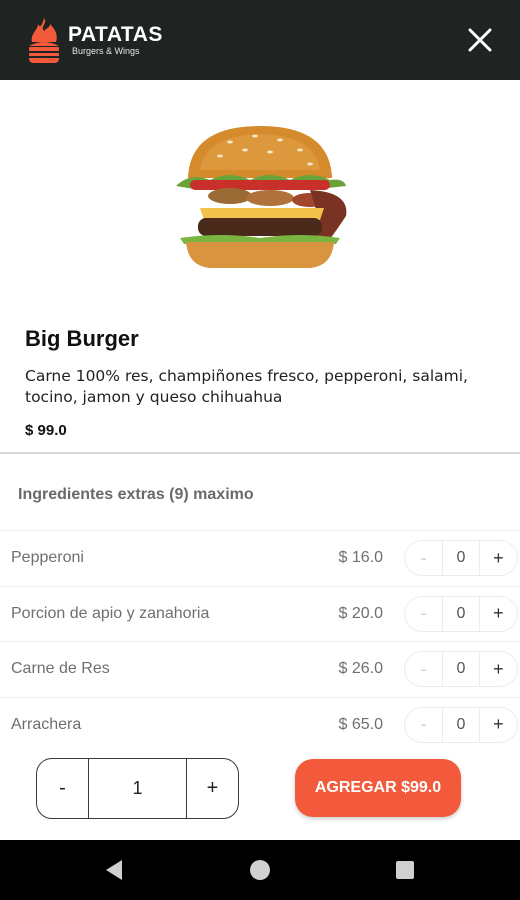  What do you see at coordinates (44, 40) in the screenshot?
I see `flame-burger-logo-icon` at bounding box center [44, 40].